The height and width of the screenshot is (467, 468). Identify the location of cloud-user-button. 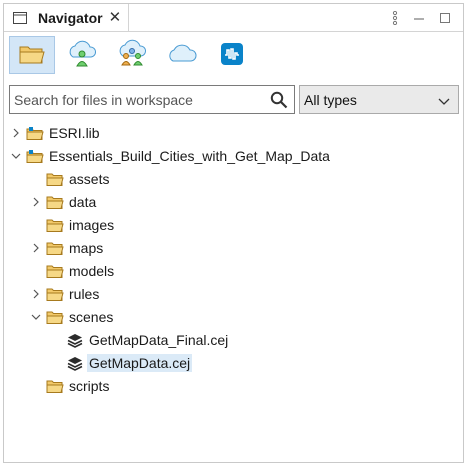
(82, 55).